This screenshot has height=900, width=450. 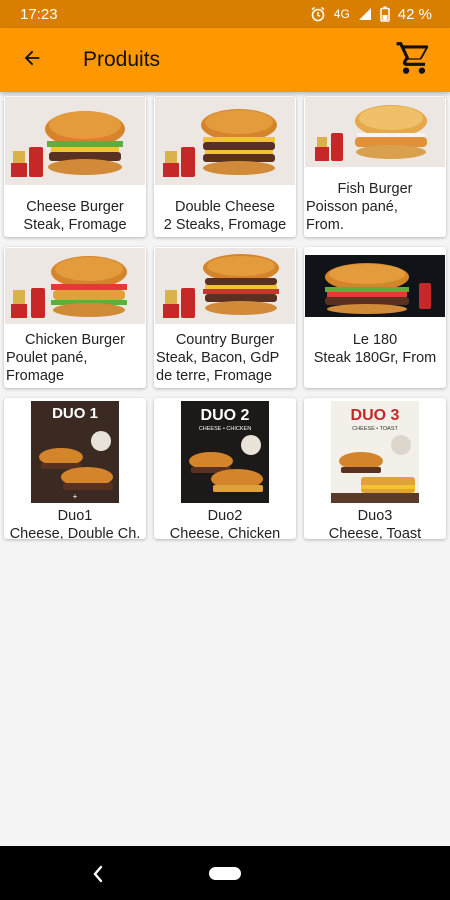 What do you see at coordinates (75, 451) in the screenshot?
I see `product-image: DUO 1 +` at bounding box center [75, 451].